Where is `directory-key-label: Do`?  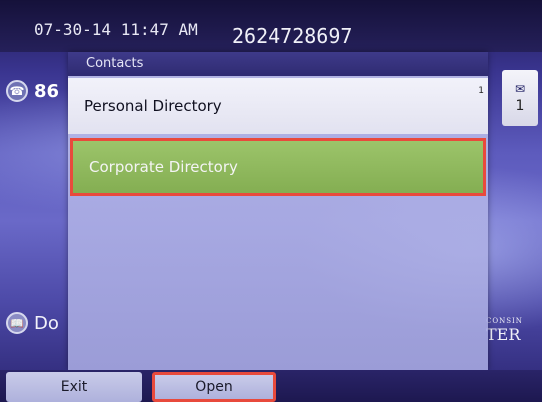
directory-key-label: Do is located at coordinates (46, 323).